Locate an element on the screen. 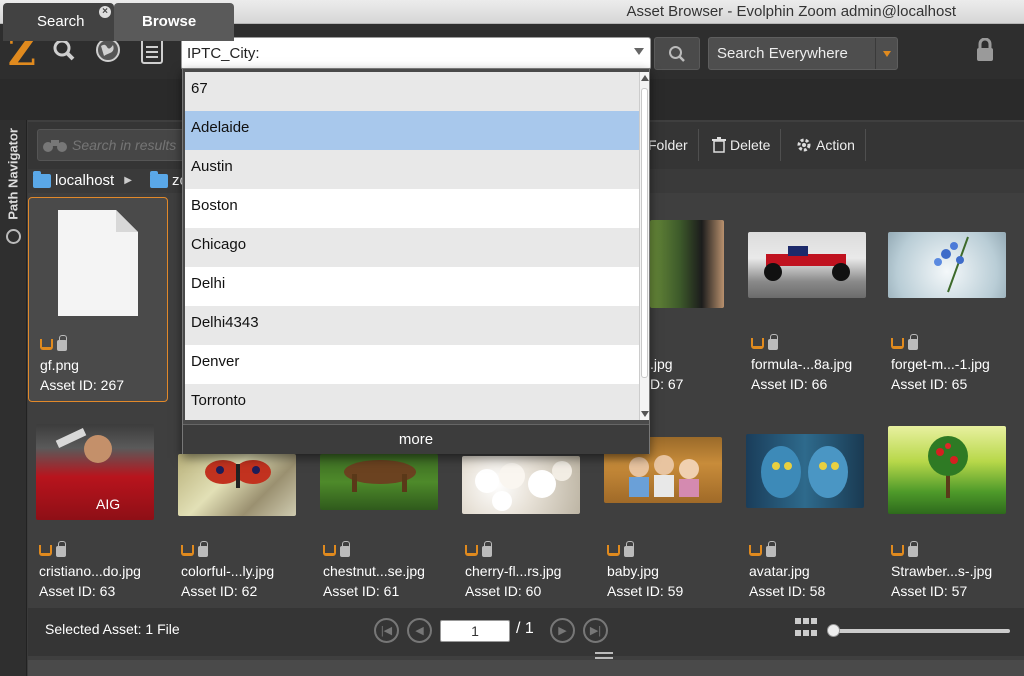 The height and width of the screenshot is (676, 1024). search-field is located at coordinates (416, 53).